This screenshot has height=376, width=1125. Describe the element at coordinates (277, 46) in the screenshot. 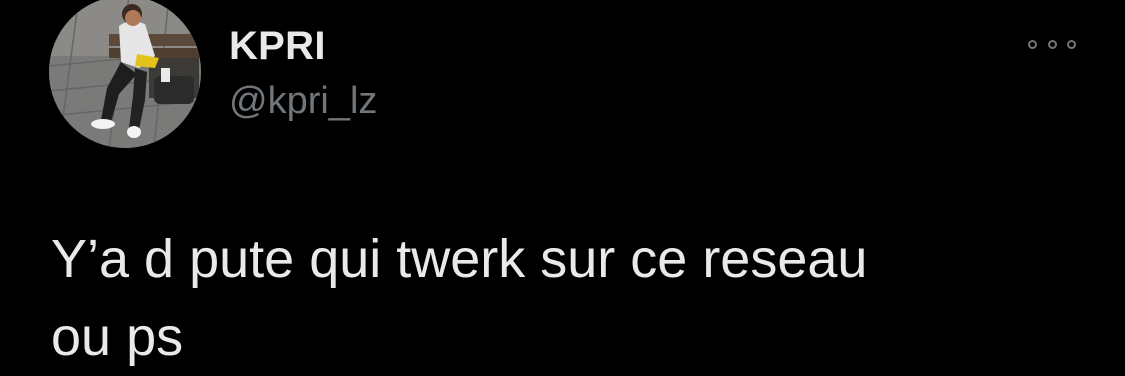

I see `display-name: KPRI` at that location.